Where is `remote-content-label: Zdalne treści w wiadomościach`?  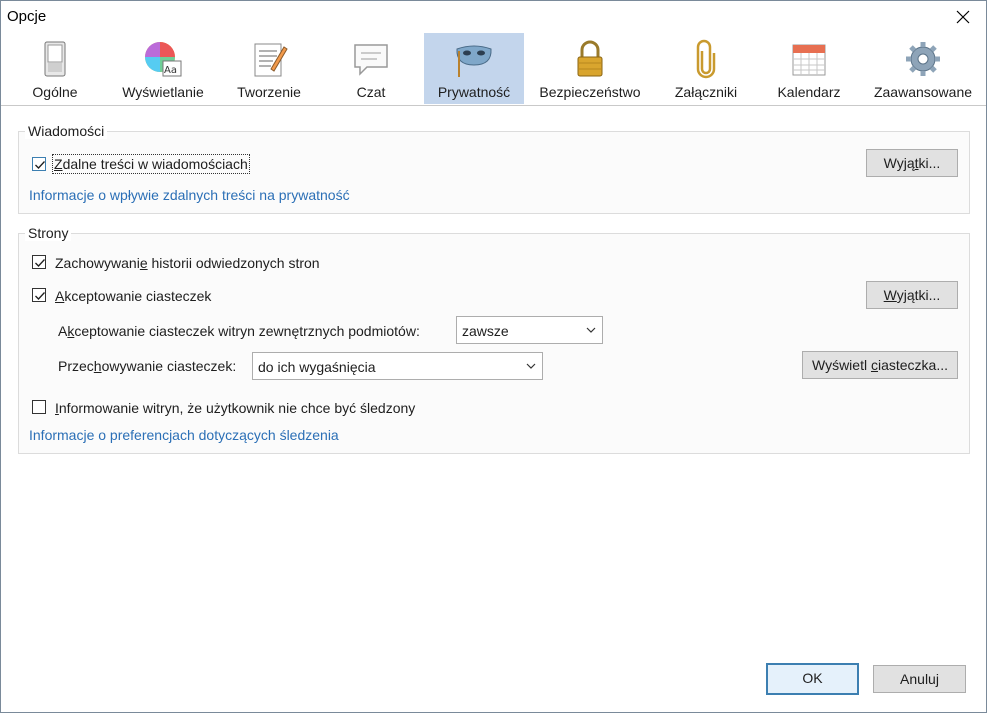
remote-content-label: Zdalne treści w wiadomościach is located at coordinates (151, 164).